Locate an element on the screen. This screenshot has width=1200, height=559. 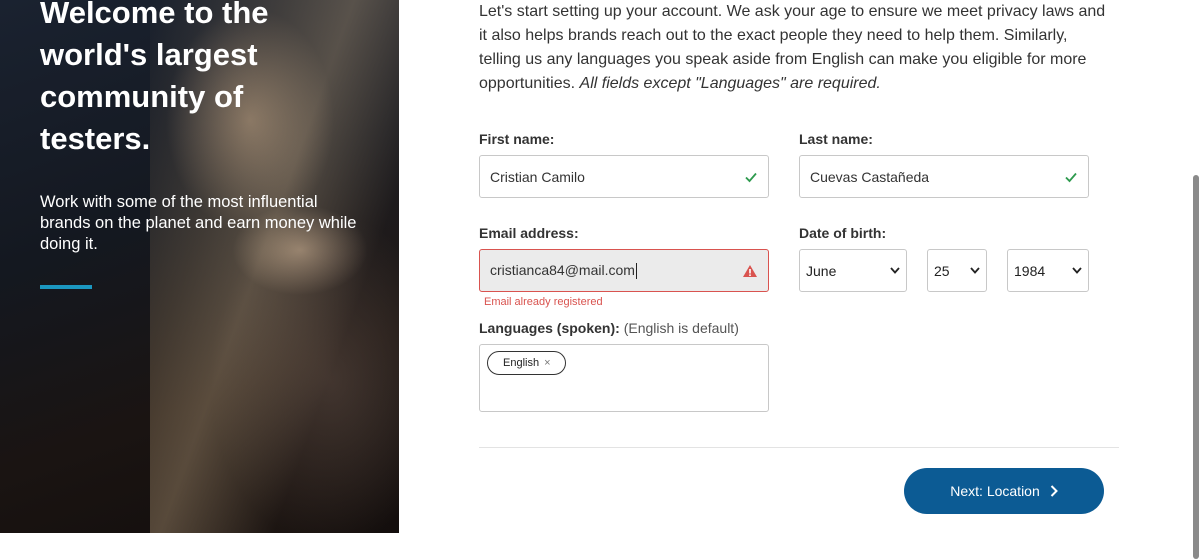
dob-label: Date of birth: is located at coordinates (843, 233).